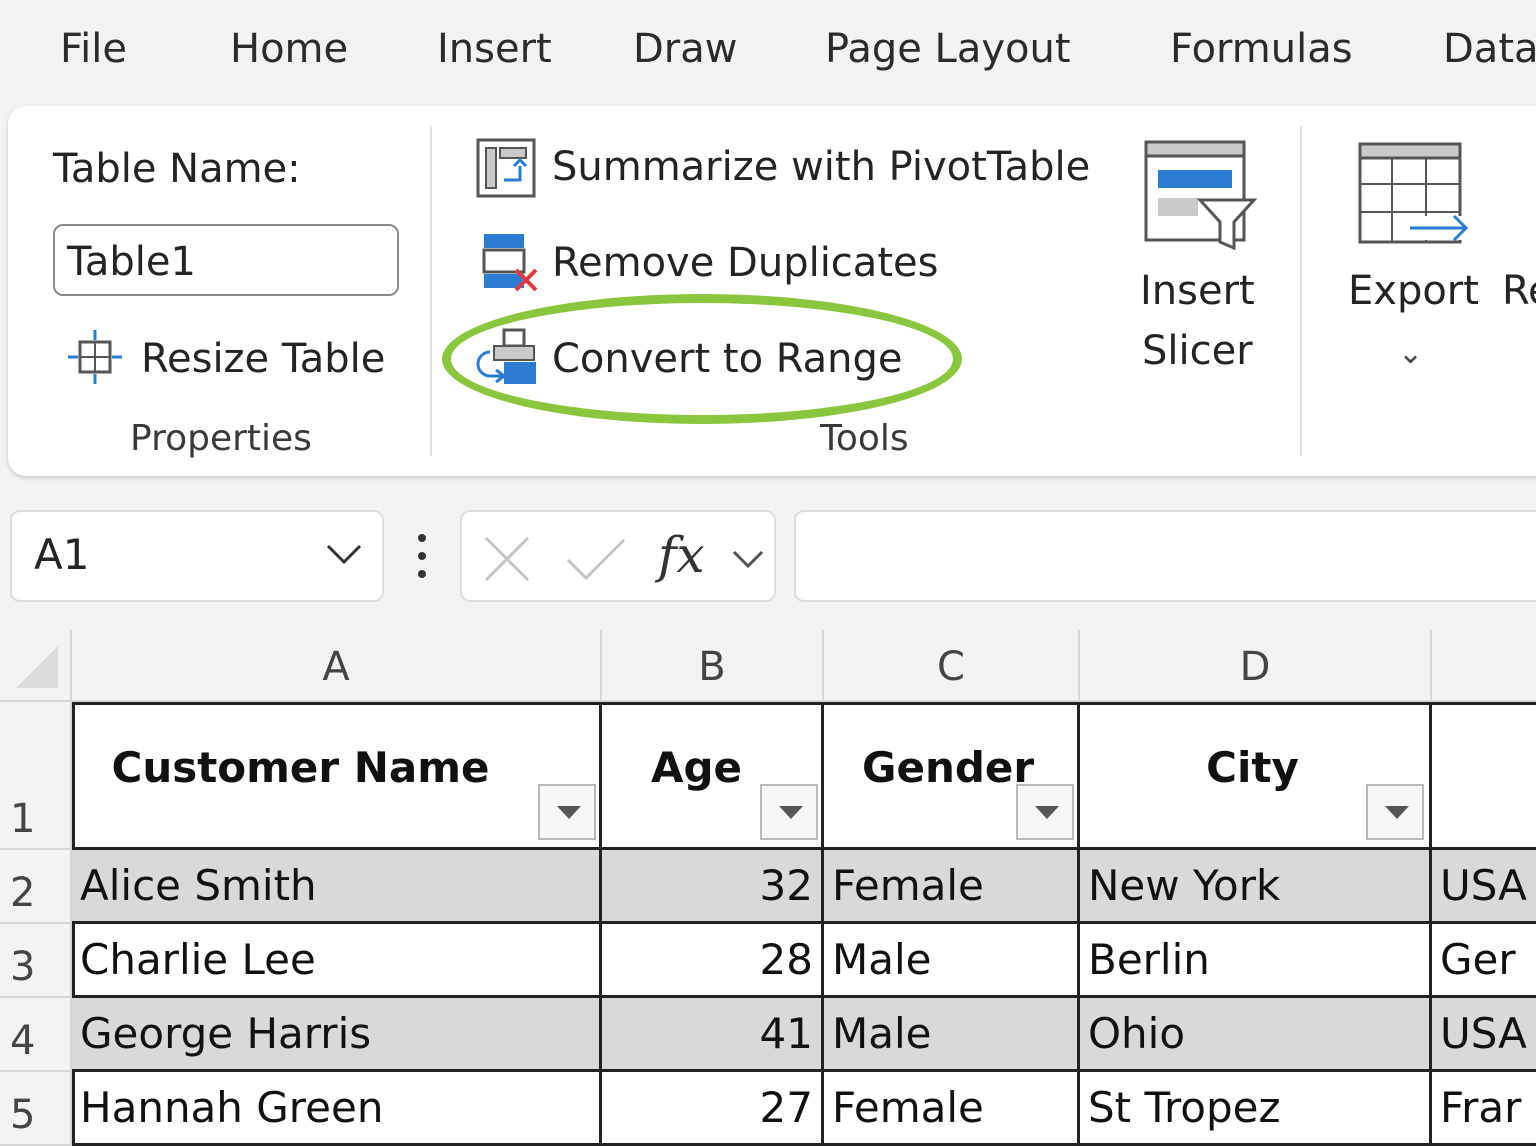 The height and width of the screenshot is (1146, 1536). What do you see at coordinates (1484, 1109) in the screenshot?
I see `table-cell: Frar` at bounding box center [1484, 1109].